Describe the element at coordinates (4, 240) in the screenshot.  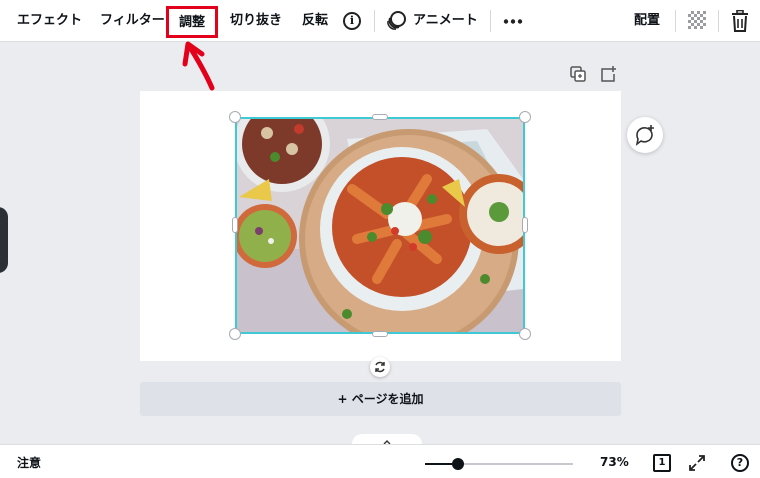
I see `collapse-panel-tab` at that location.